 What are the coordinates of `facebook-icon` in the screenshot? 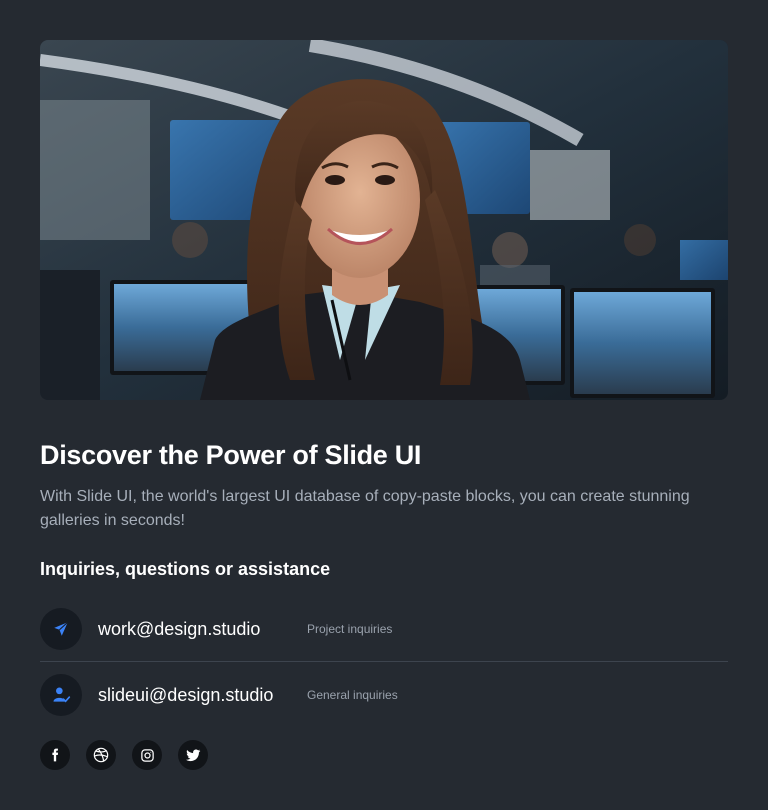 It's located at (55, 755).